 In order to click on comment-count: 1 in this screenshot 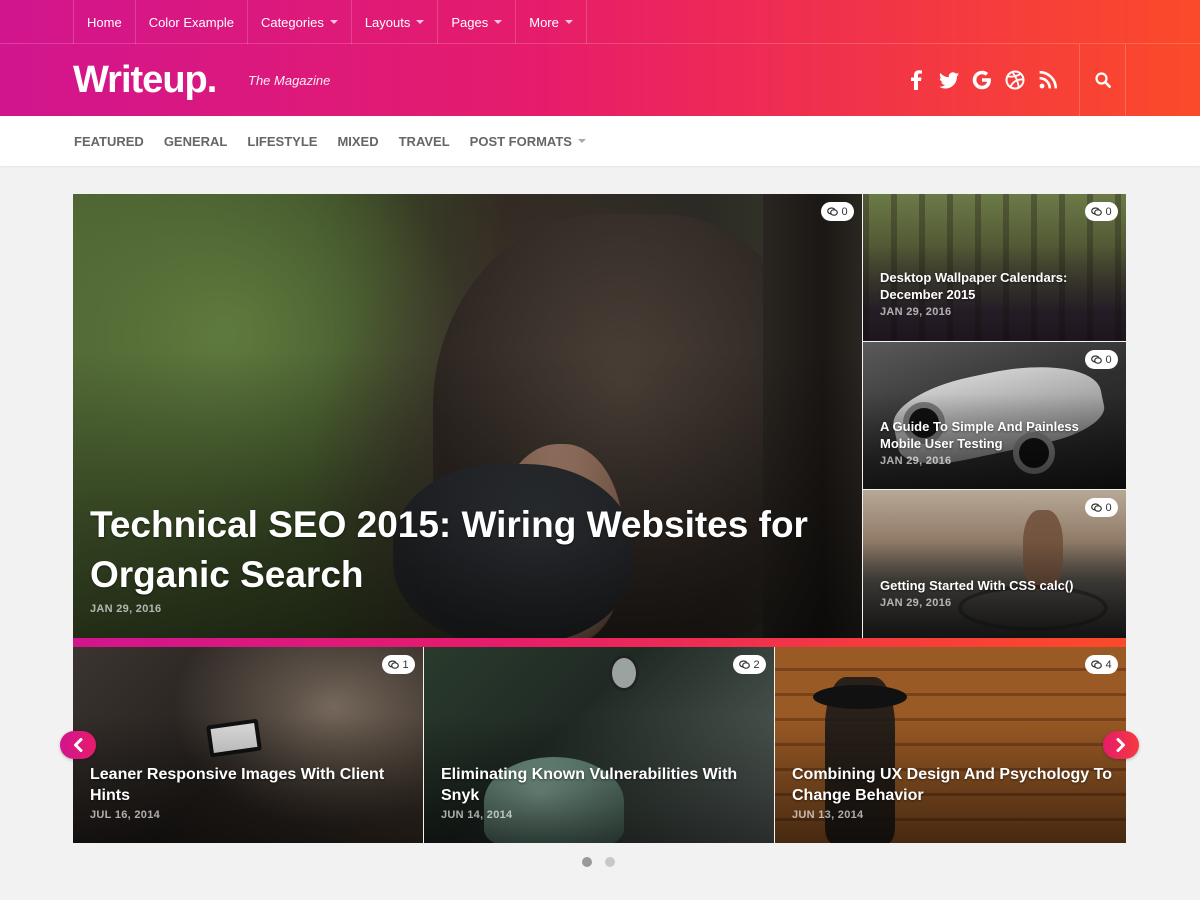, I will do `click(405, 664)`.